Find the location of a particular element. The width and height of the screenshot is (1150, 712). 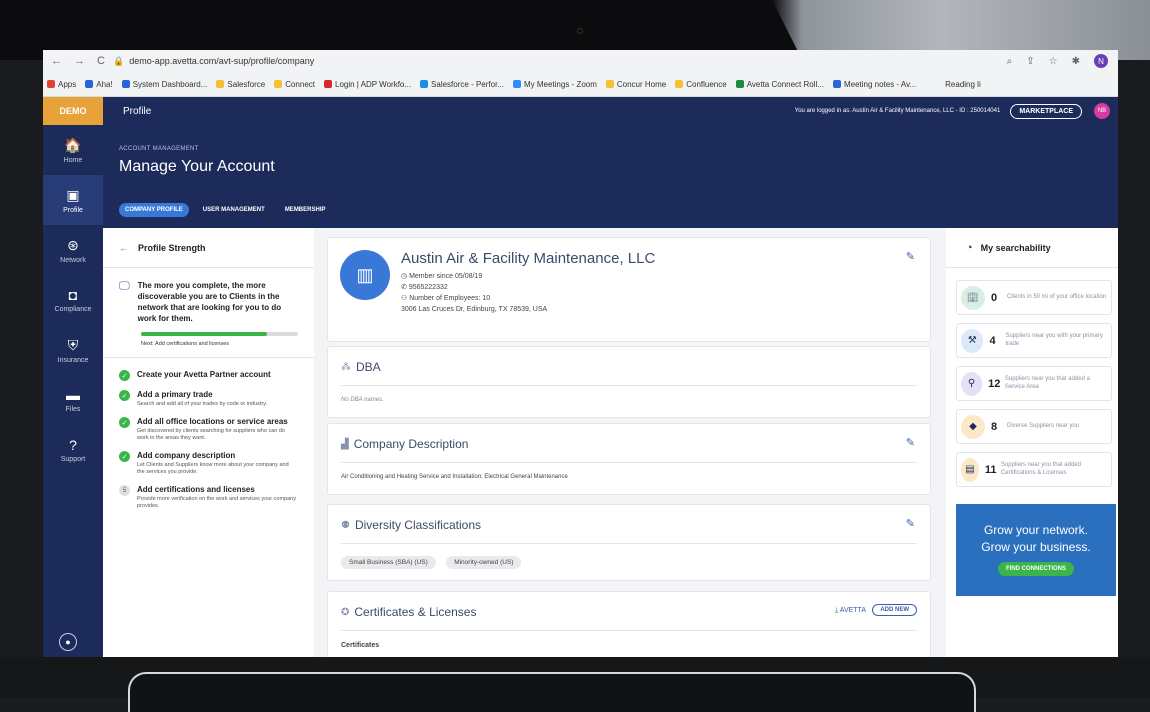

company-logo: ▥ is located at coordinates (365, 275).